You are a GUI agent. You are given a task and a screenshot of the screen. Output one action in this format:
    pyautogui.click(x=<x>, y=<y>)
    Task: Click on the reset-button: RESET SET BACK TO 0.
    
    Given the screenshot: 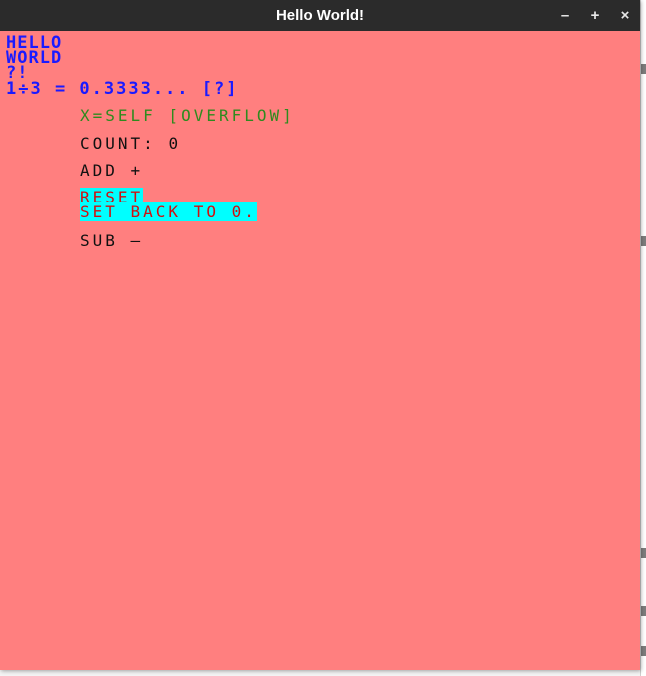 What is the action you would take?
    pyautogui.click(x=168, y=204)
    